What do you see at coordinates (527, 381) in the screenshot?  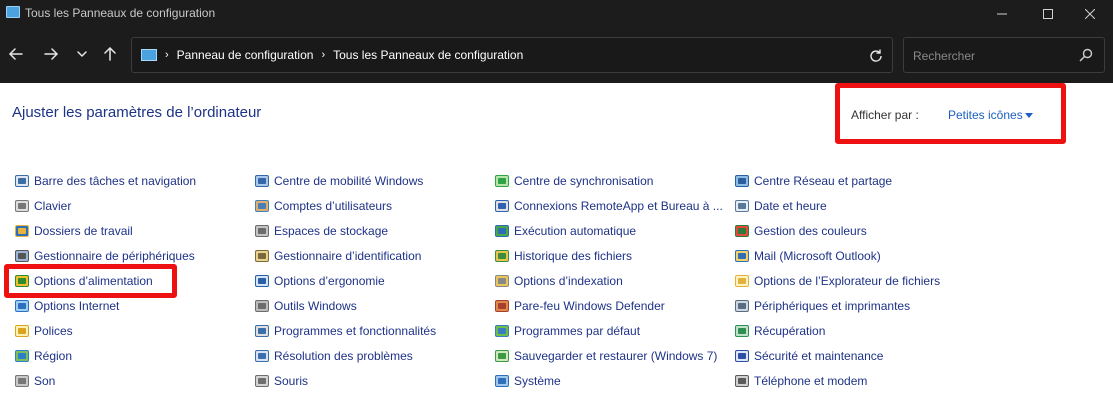 I see `control-panel-item: Système` at bounding box center [527, 381].